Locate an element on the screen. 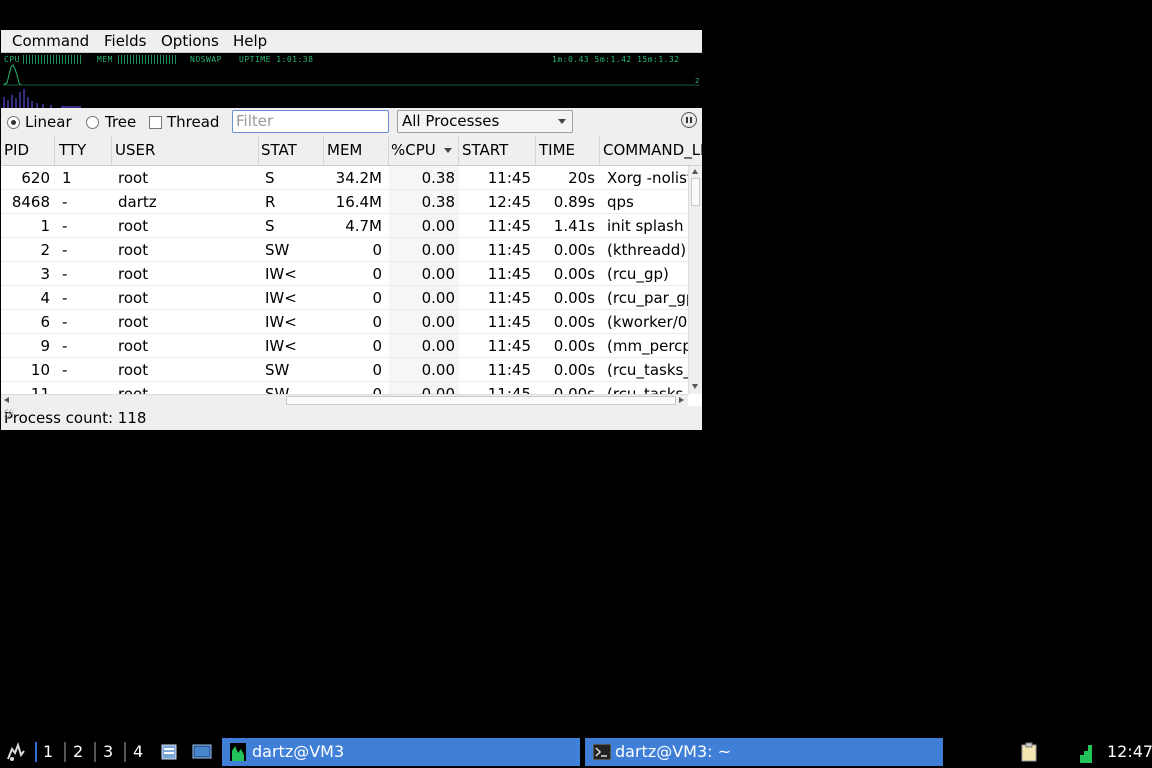 This screenshot has width=1152, height=768. cell-time: 0.89s is located at coordinates (574, 202).